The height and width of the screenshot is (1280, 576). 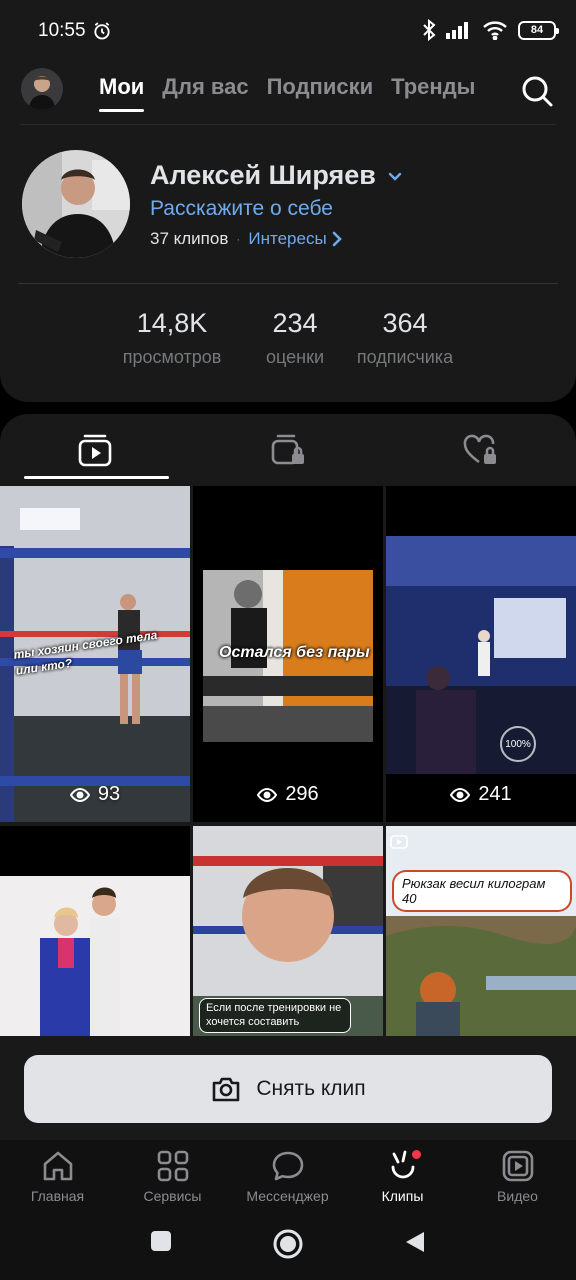 I want to click on record-clip-button: Снять клип, so click(x=288, y=1089).